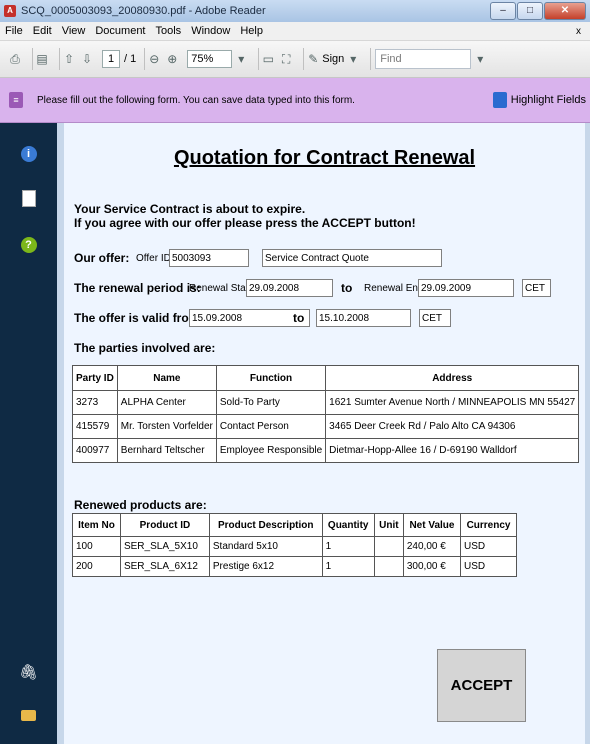  I want to click on column-header: Item No, so click(96, 525).